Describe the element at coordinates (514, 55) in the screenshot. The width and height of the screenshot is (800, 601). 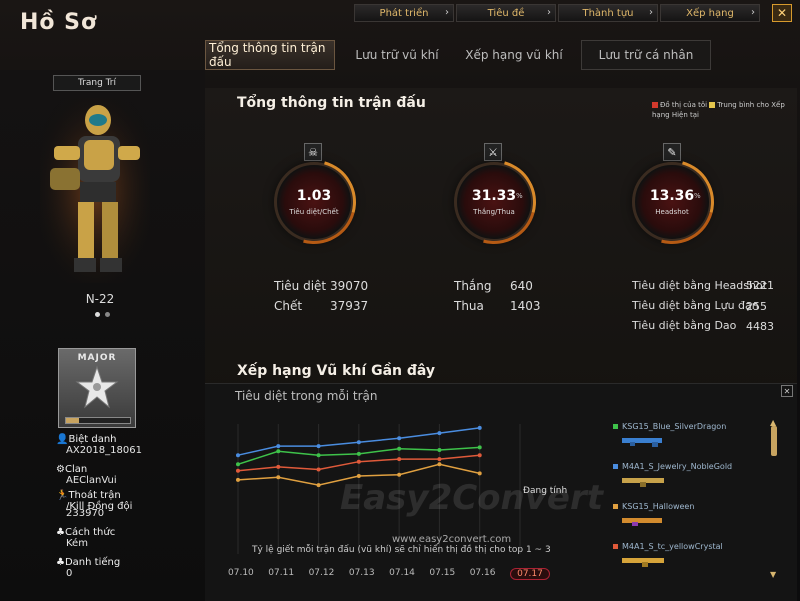
I see `tab-weapon-ranking: Xếp hạng vũ khí` at that location.